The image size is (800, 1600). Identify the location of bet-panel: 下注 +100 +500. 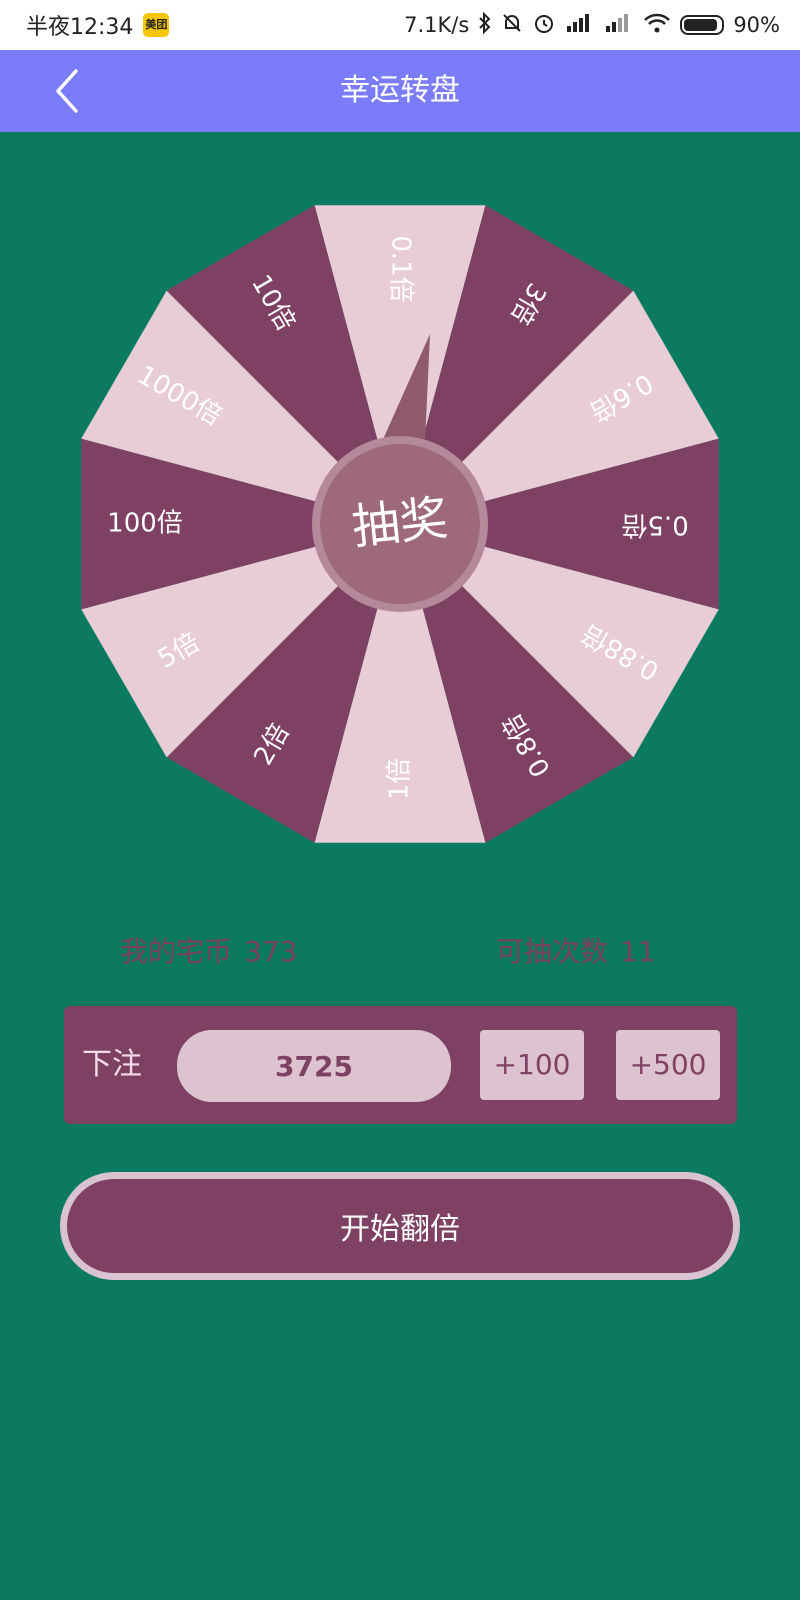
(400, 1065).